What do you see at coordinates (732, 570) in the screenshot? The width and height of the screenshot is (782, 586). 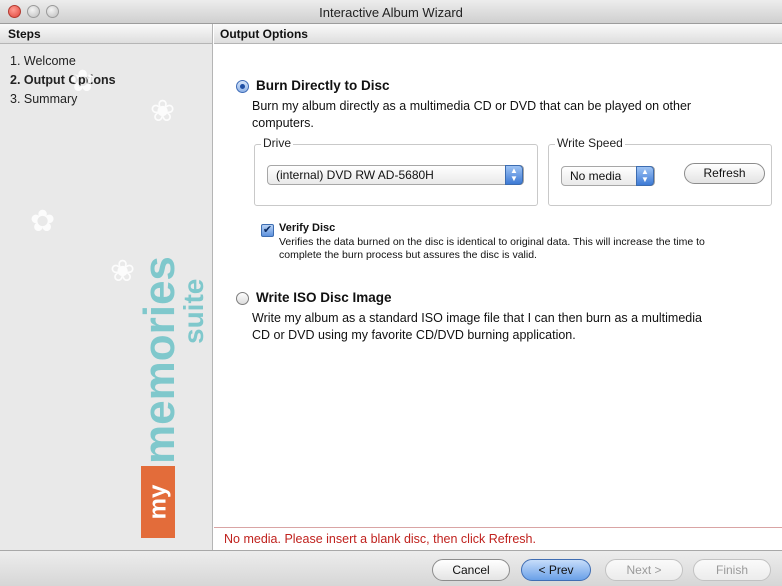 I see `finish-button: Finish` at bounding box center [732, 570].